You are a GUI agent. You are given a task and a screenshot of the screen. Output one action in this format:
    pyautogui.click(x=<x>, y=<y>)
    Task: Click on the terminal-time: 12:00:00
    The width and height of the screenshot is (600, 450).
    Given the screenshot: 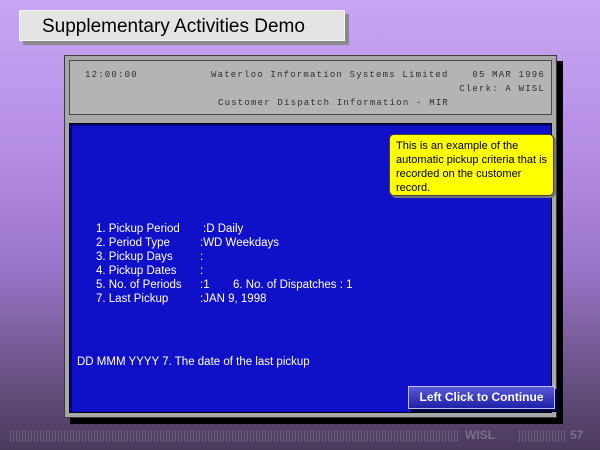 What is the action you would take?
    pyautogui.click(x=111, y=75)
    